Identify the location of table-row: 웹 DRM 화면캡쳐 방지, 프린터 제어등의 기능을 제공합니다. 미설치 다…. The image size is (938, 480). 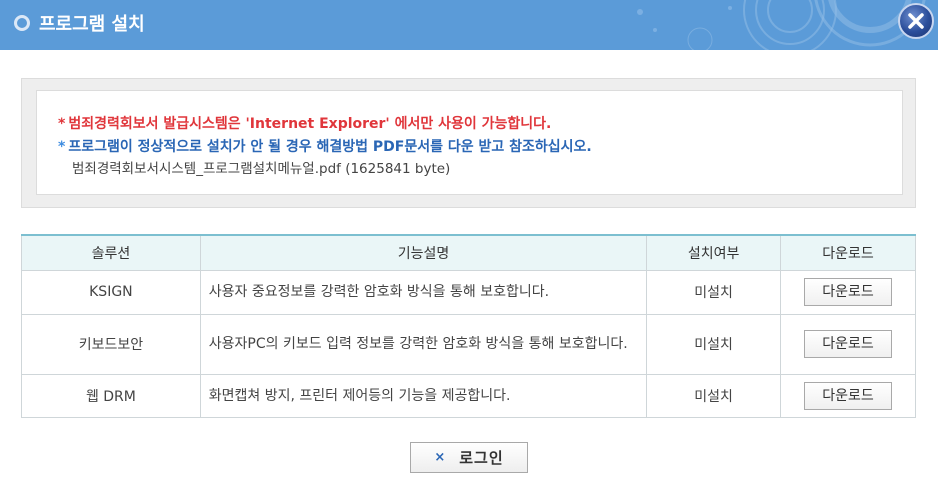
(468, 395).